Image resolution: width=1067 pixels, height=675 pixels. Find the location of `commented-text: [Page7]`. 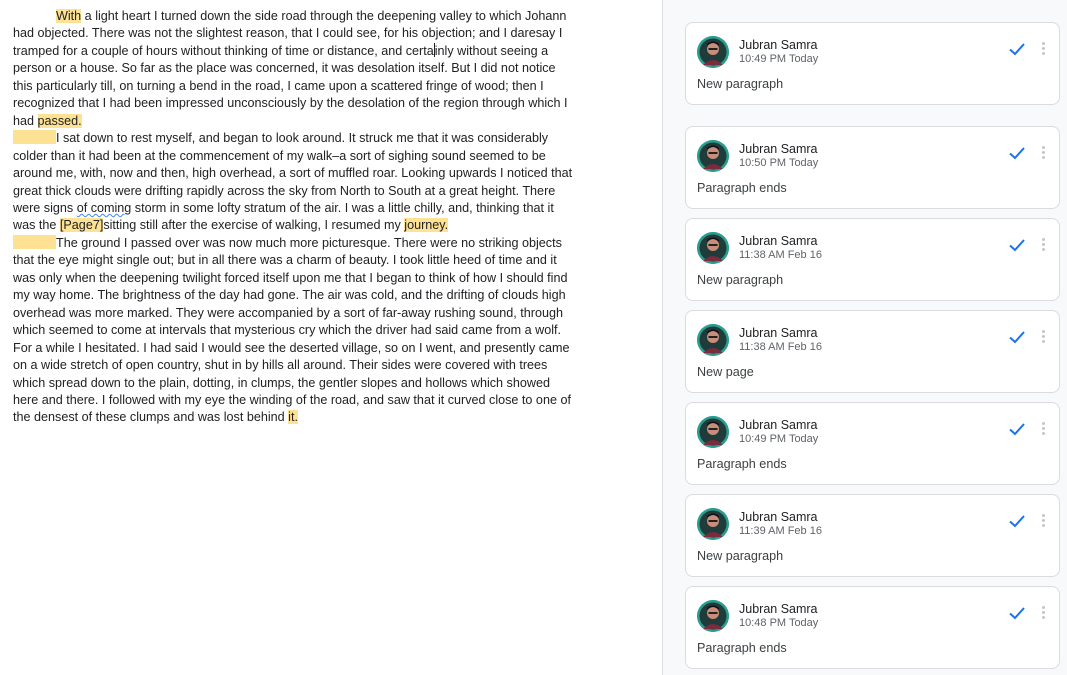

commented-text: [Page7] is located at coordinates (81, 225).